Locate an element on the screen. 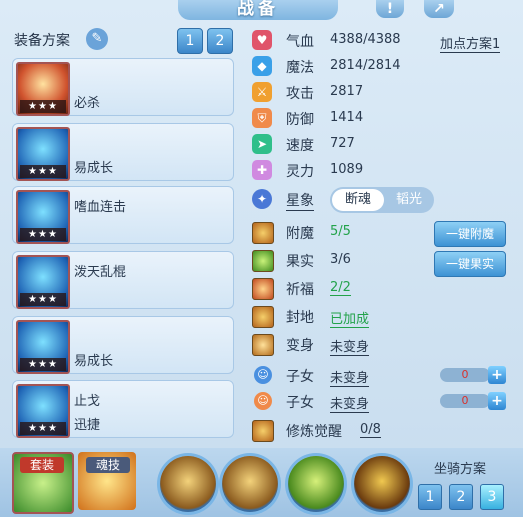 Image resolution: width=523 pixels, height=517 pixels. transform-value: 未变身 is located at coordinates (350, 346).